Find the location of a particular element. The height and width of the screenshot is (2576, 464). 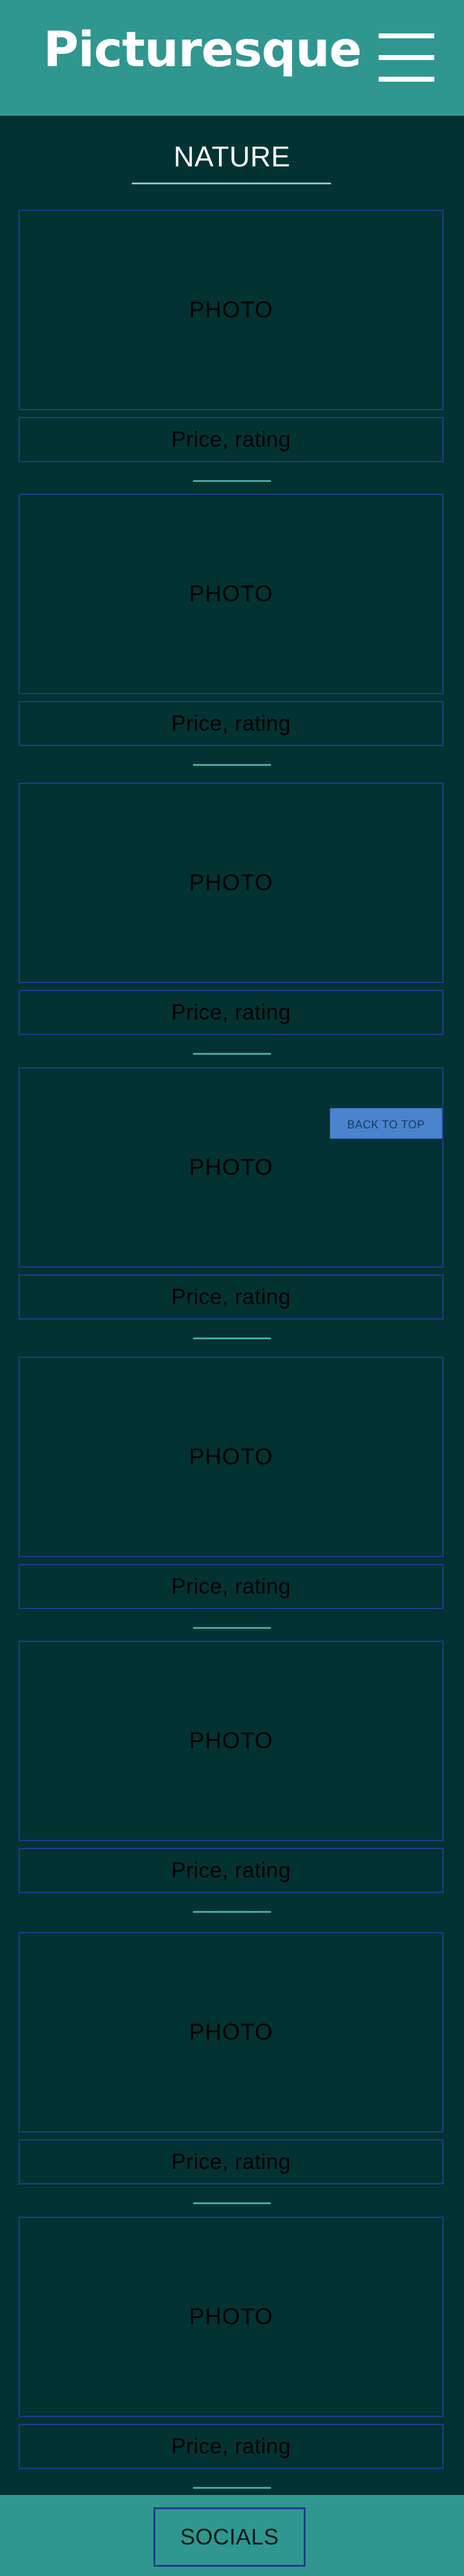

hamburger-line-bottom is located at coordinates (407, 79).